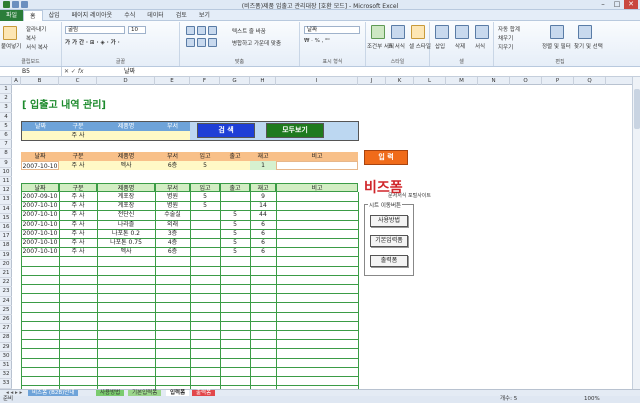 The height and width of the screenshot is (403, 640). I want to click on show-all-button: 모두보기, so click(295, 130).